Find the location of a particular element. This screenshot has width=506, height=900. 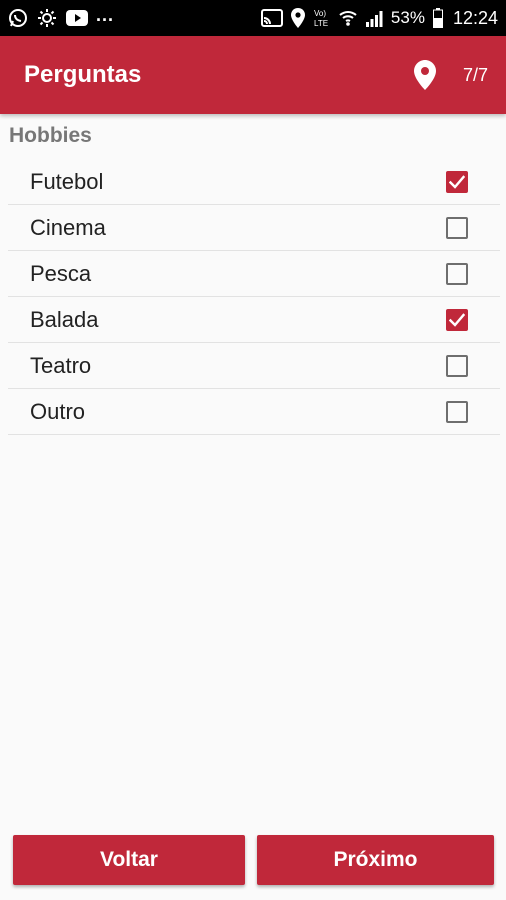

svg-text: LTE is located at coordinates (321, 23).